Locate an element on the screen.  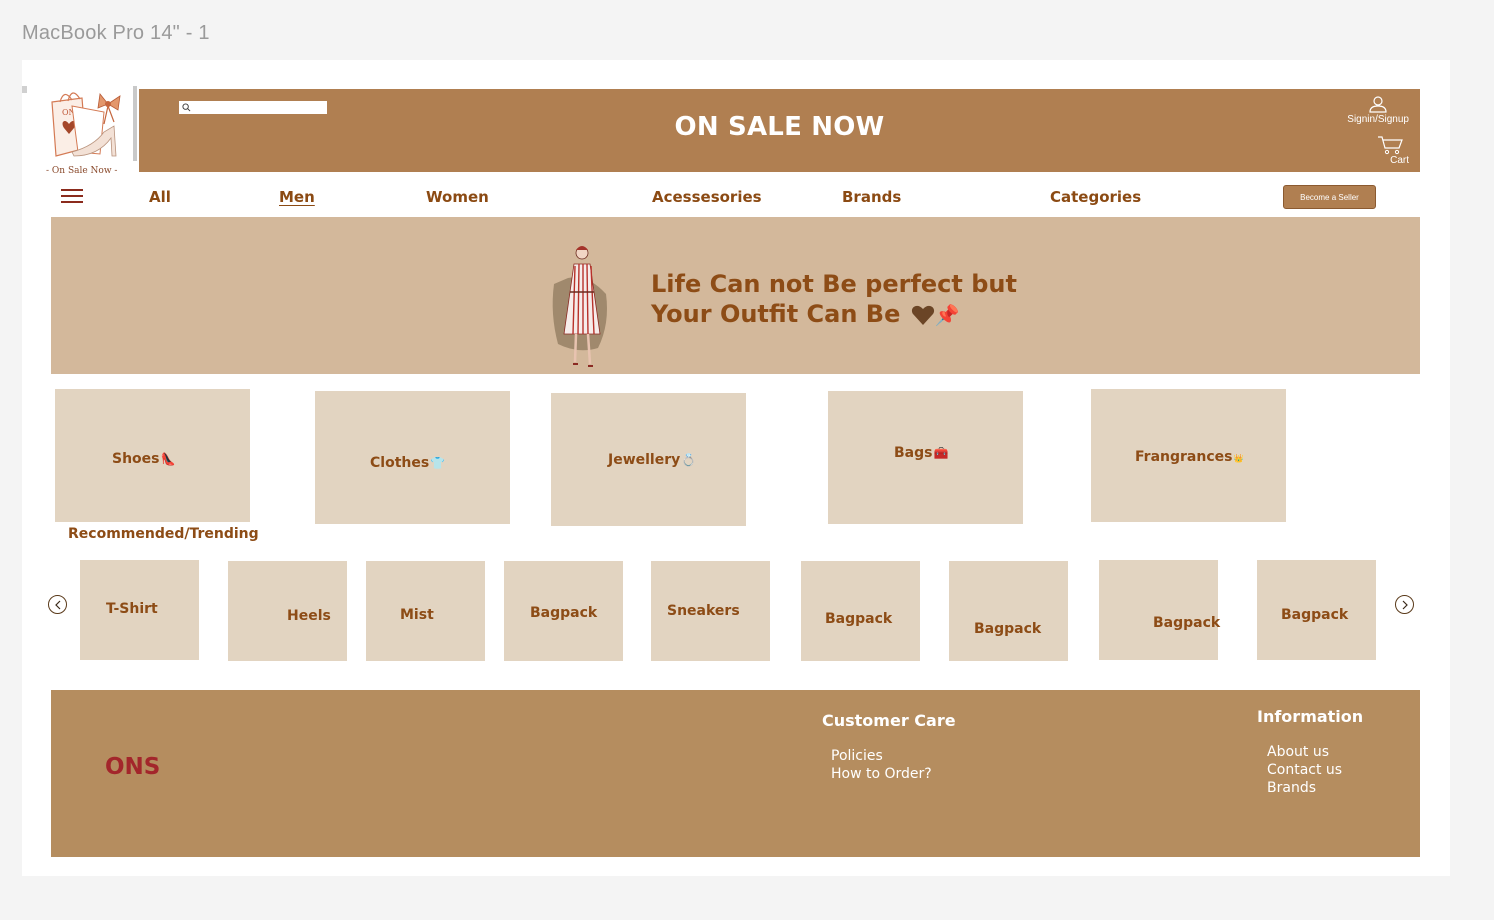
category-label: Bags is located at coordinates (913, 453).